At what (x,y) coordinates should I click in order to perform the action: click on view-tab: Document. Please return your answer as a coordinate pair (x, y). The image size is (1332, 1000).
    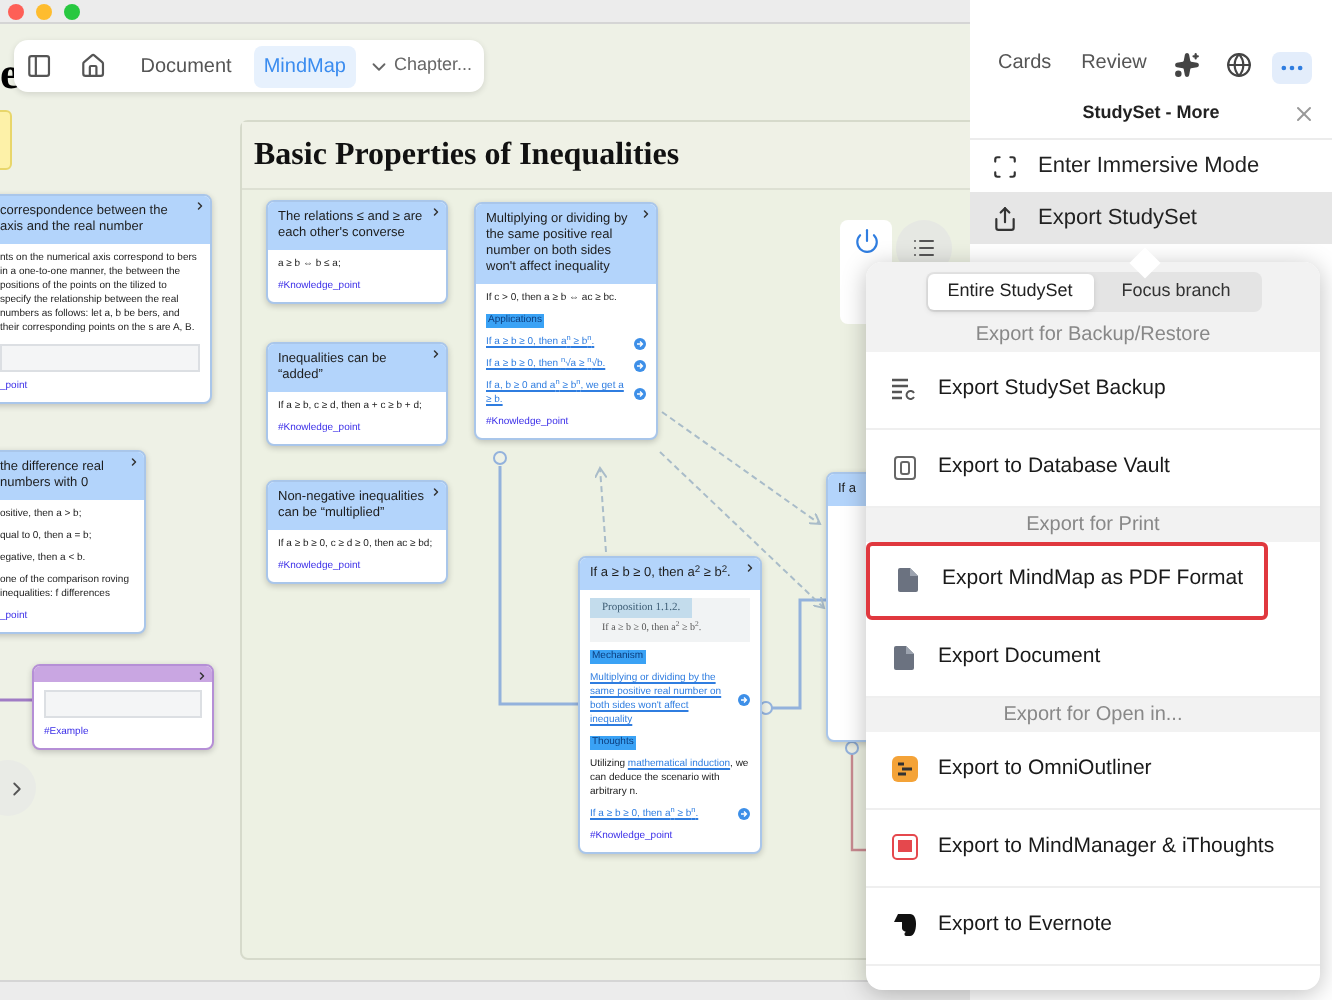
    Looking at the image, I should click on (186, 66).